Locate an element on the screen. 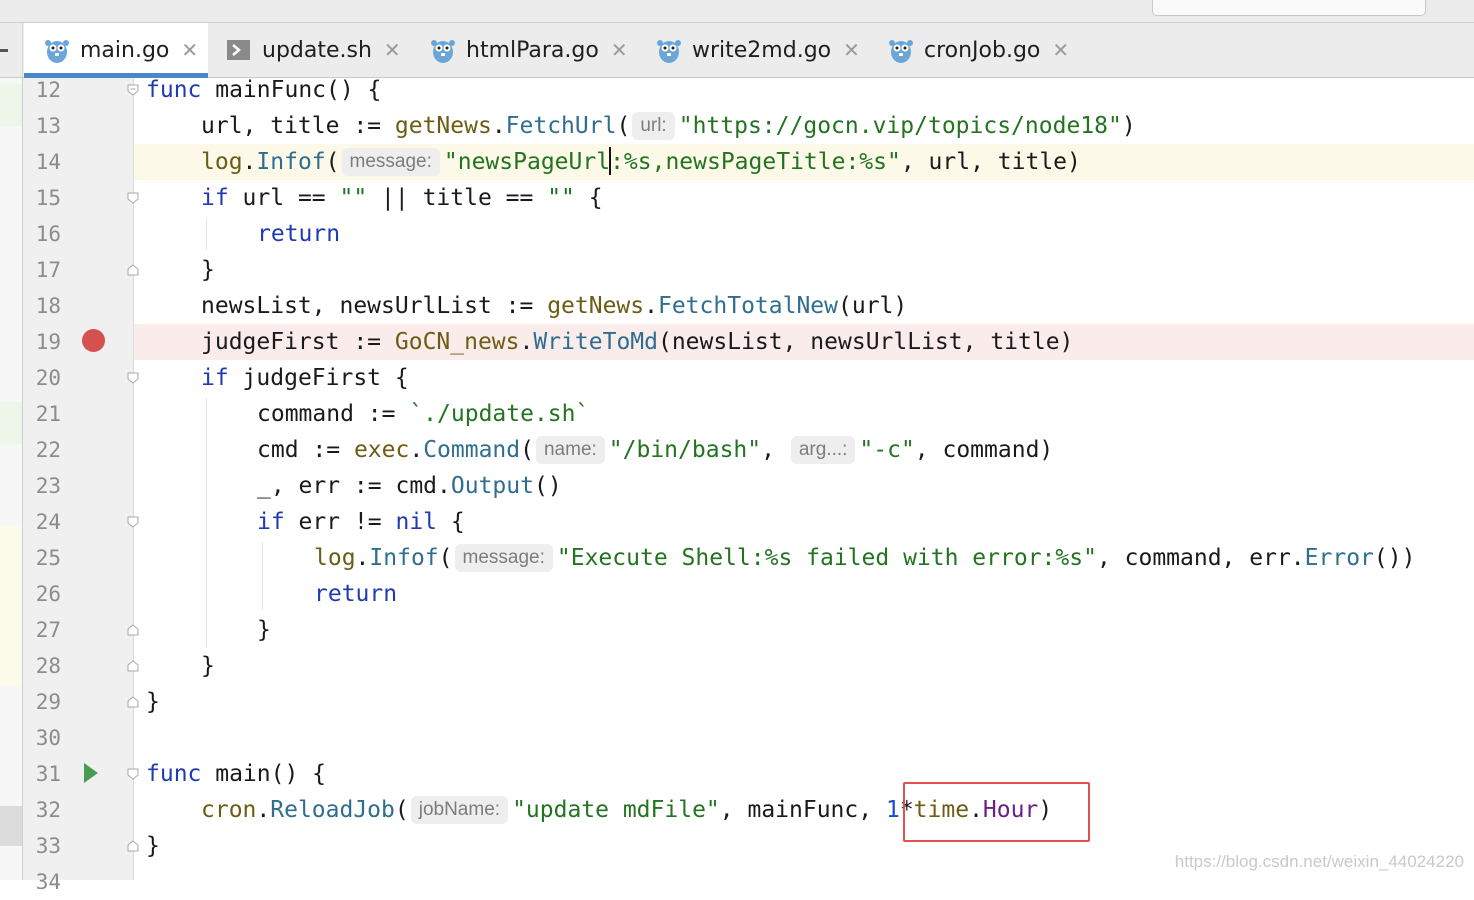  code-text: if judgeFirst { is located at coordinates (305, 378).